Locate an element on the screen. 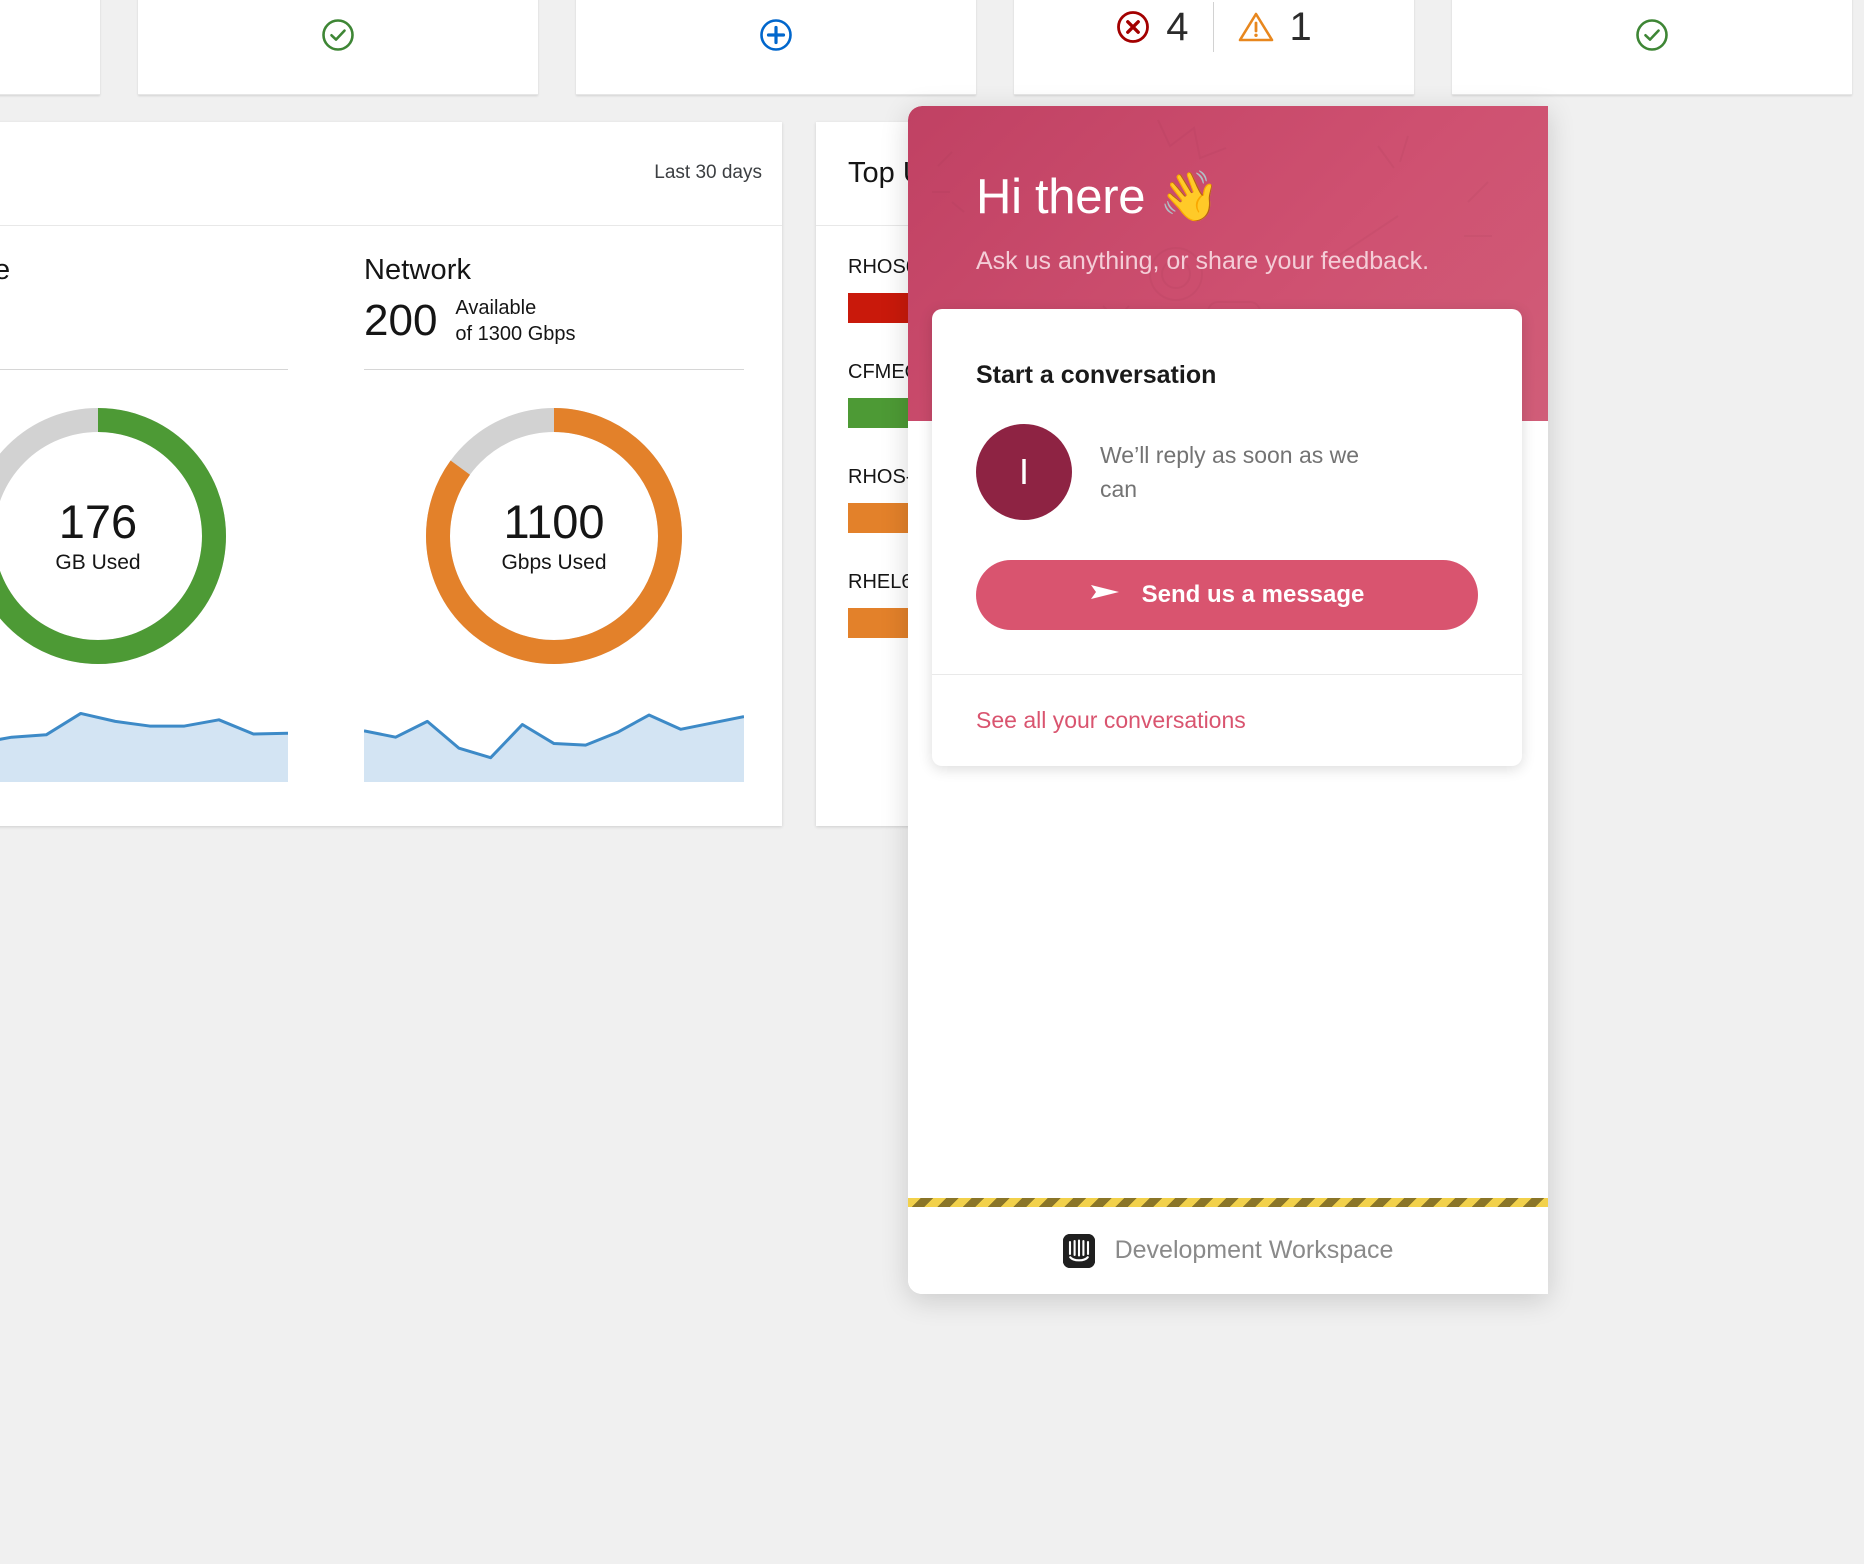 The height and width of the screenshot is (1564, 1864). usage-column-title: Storage is located at coordinates (5, 270).